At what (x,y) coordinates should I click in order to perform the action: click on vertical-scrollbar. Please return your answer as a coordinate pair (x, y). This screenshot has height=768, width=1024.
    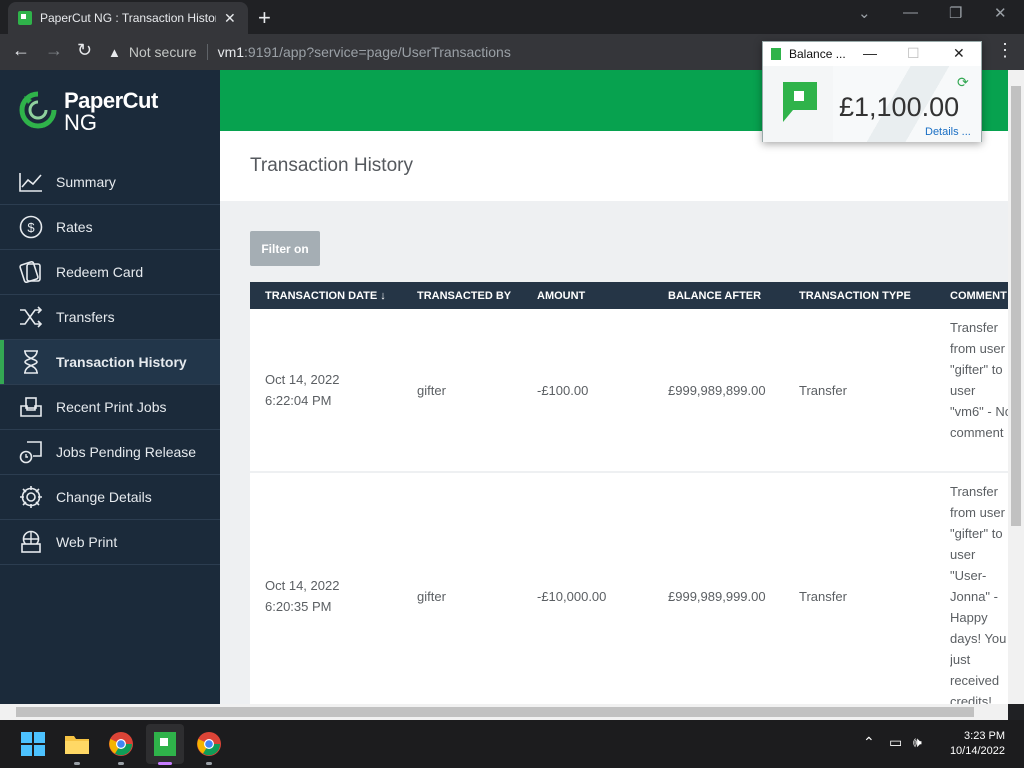
    Looking at the image, I should click on (1016, 387).